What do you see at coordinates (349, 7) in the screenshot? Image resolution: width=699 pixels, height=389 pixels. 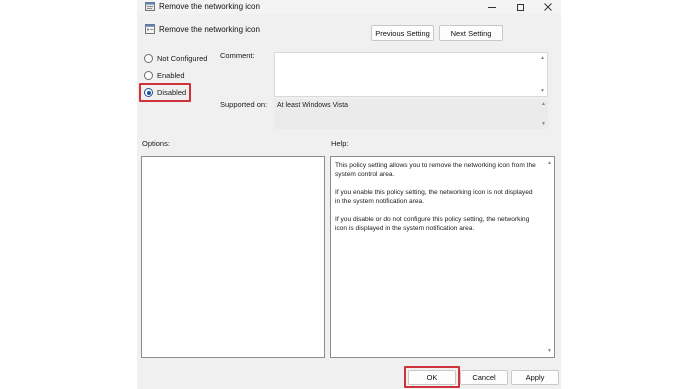 I see `title-bar: Remove the networking icon` at bounding box center [349, 7].